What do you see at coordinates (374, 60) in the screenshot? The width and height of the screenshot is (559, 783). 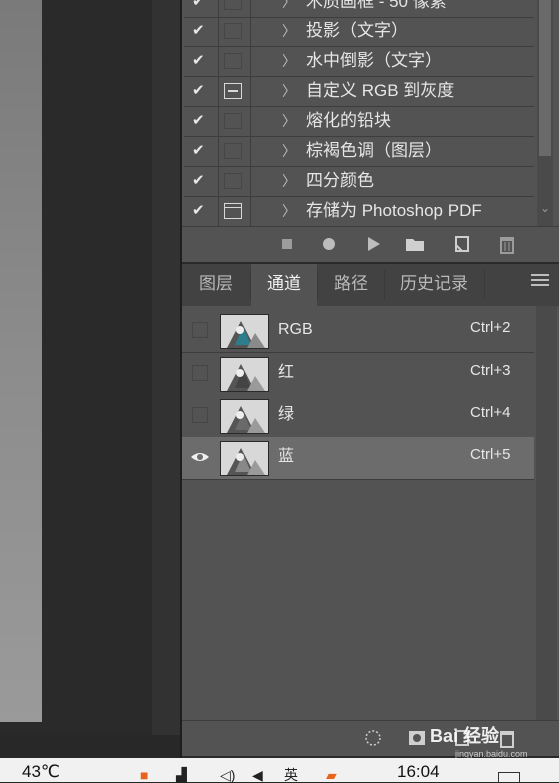 I see `action-label: 水中倒影（文字）` at bounding box center [374, 60].